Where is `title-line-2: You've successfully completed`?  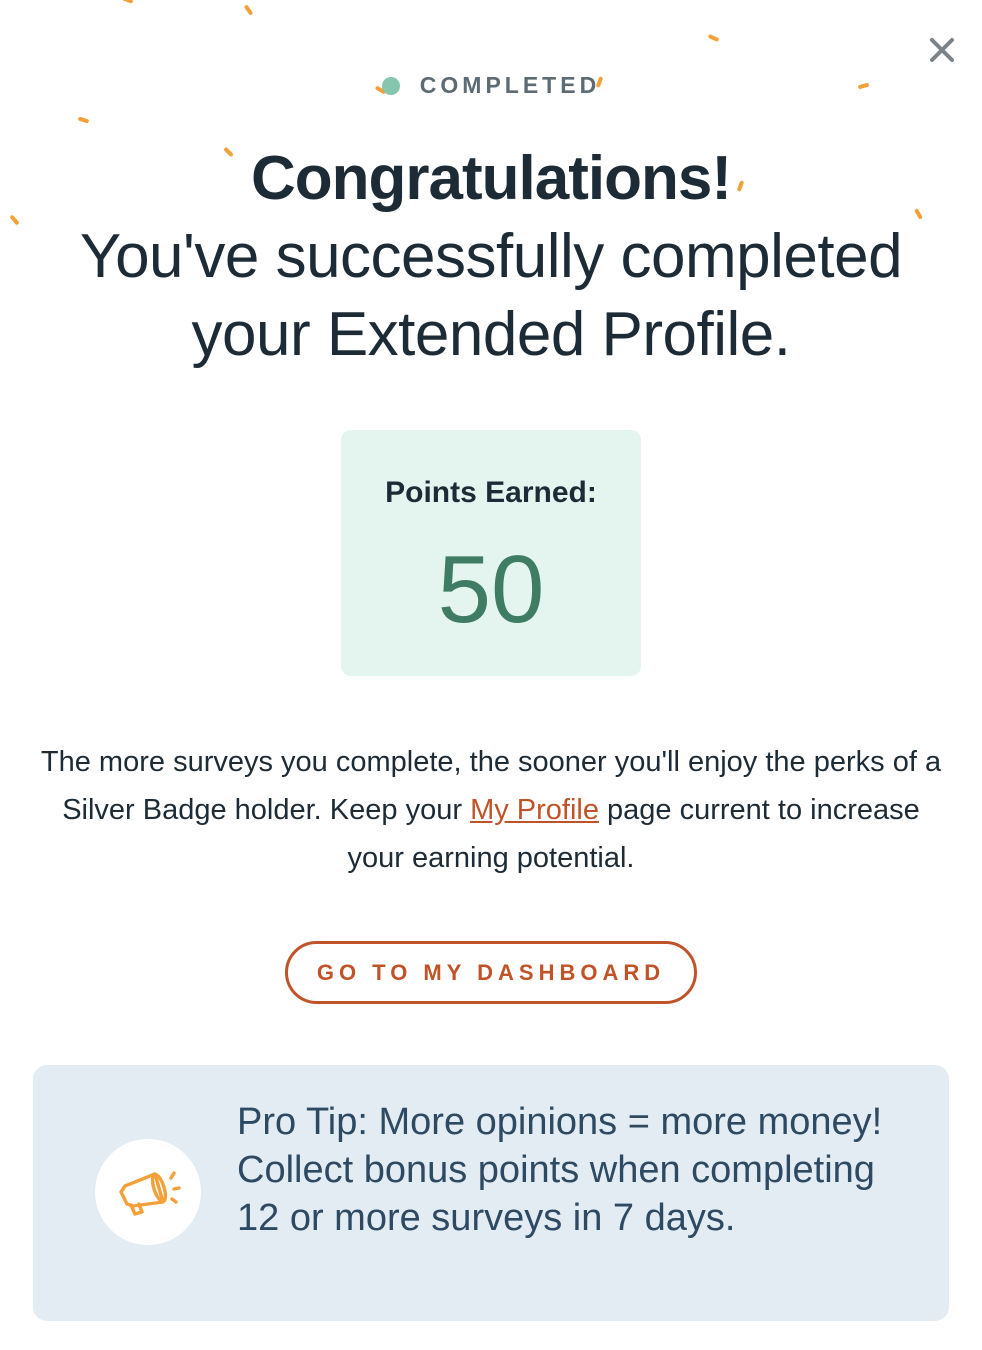 title-line-2: You've successfully completed is located at coordinates (491, 256).